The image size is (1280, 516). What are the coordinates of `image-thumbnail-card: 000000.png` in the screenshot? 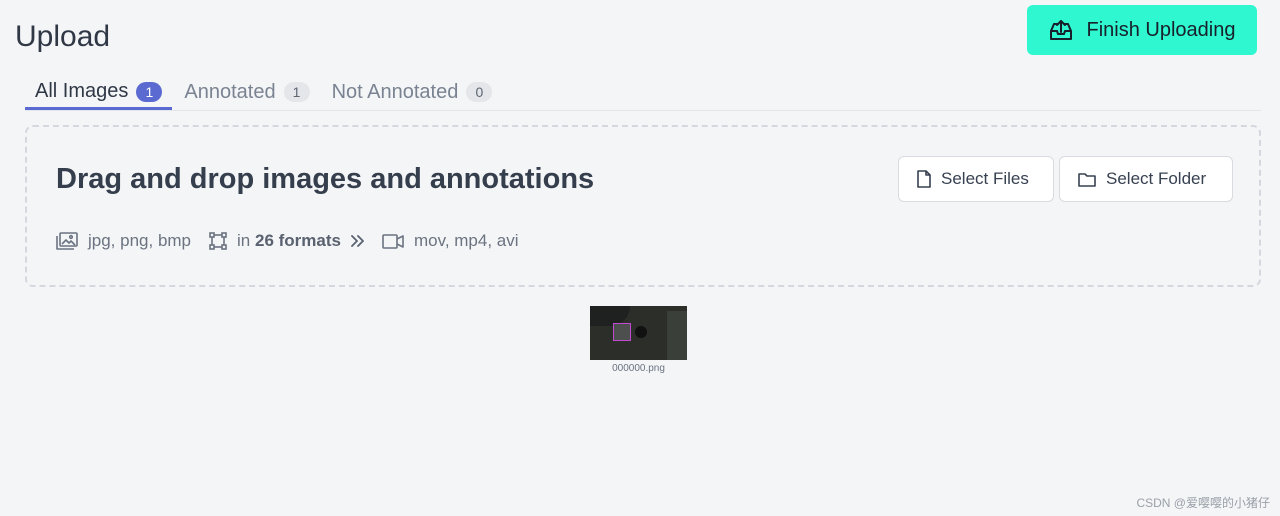 It's located at (638, 340).